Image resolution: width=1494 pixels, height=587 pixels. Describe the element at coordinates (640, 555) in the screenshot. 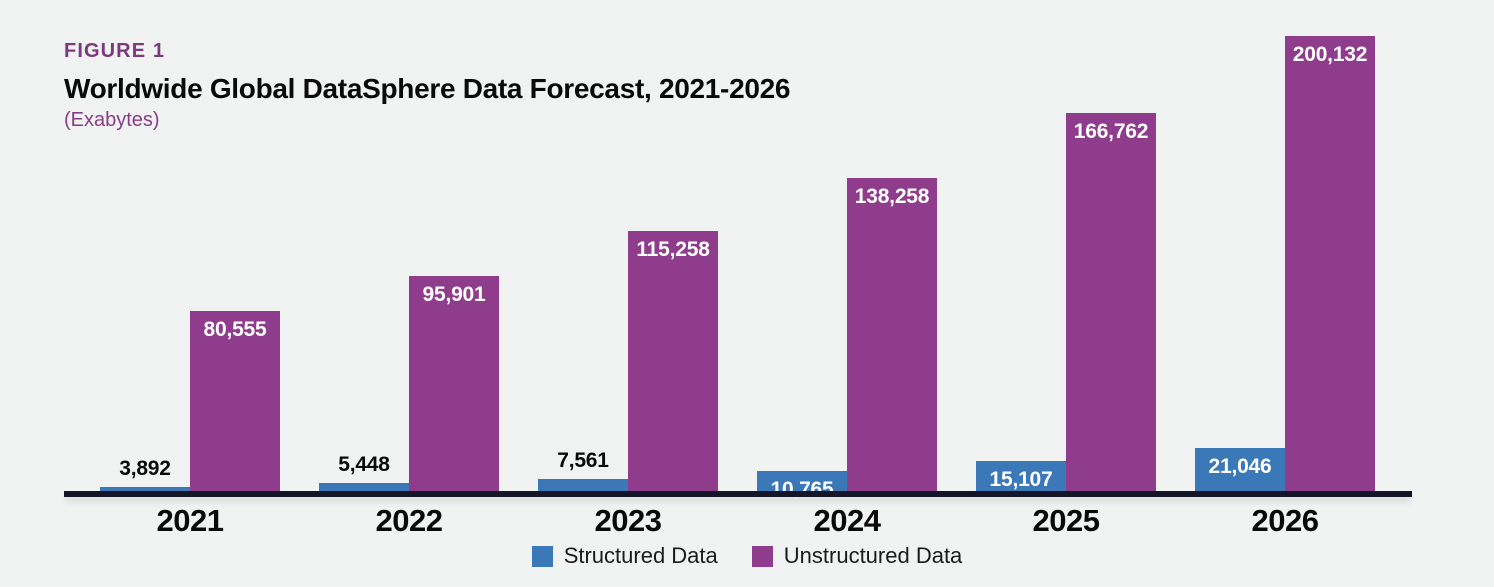

I see `legend-label: Structured Data` at that location.